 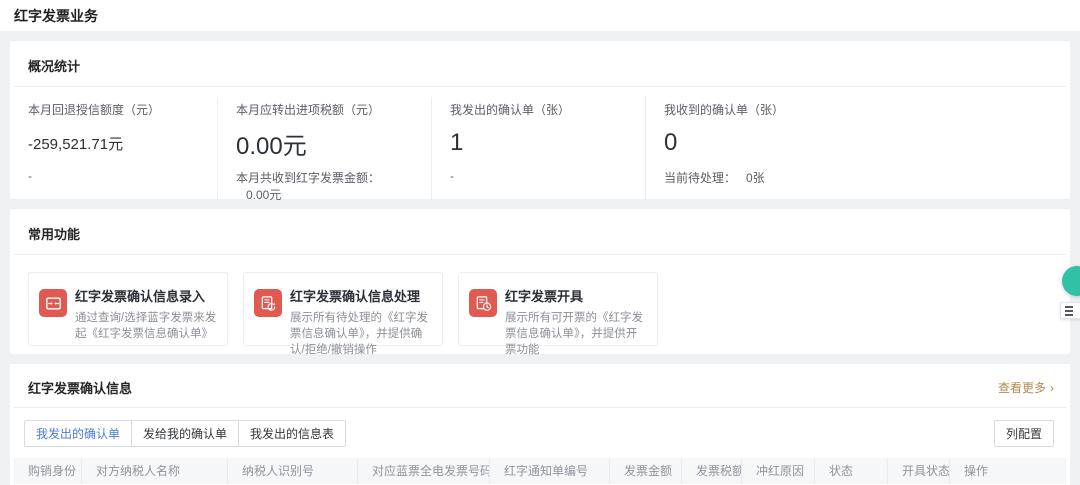 I want to click on stat-label: 本月应转出进项税额（元）, so click(x=308, y=110).